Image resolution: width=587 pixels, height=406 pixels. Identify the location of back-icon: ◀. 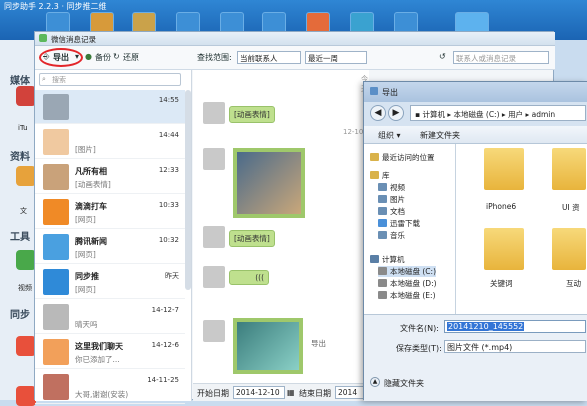
(378, 113).